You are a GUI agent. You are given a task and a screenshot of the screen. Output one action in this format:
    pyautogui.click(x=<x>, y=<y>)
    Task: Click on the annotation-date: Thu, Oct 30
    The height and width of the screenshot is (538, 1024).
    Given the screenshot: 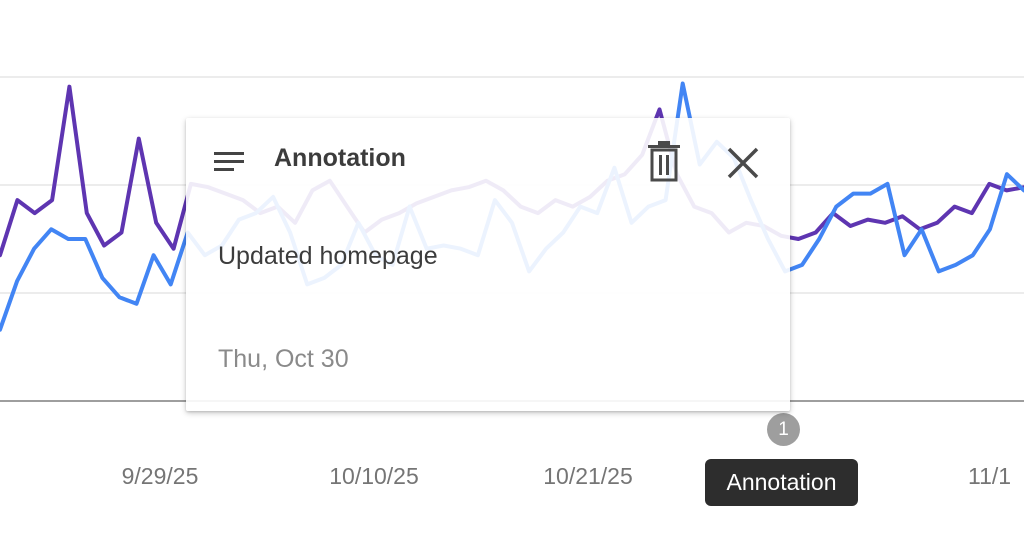 What is the action you would take?
    pyautogui.click(x=283, y=359)
    